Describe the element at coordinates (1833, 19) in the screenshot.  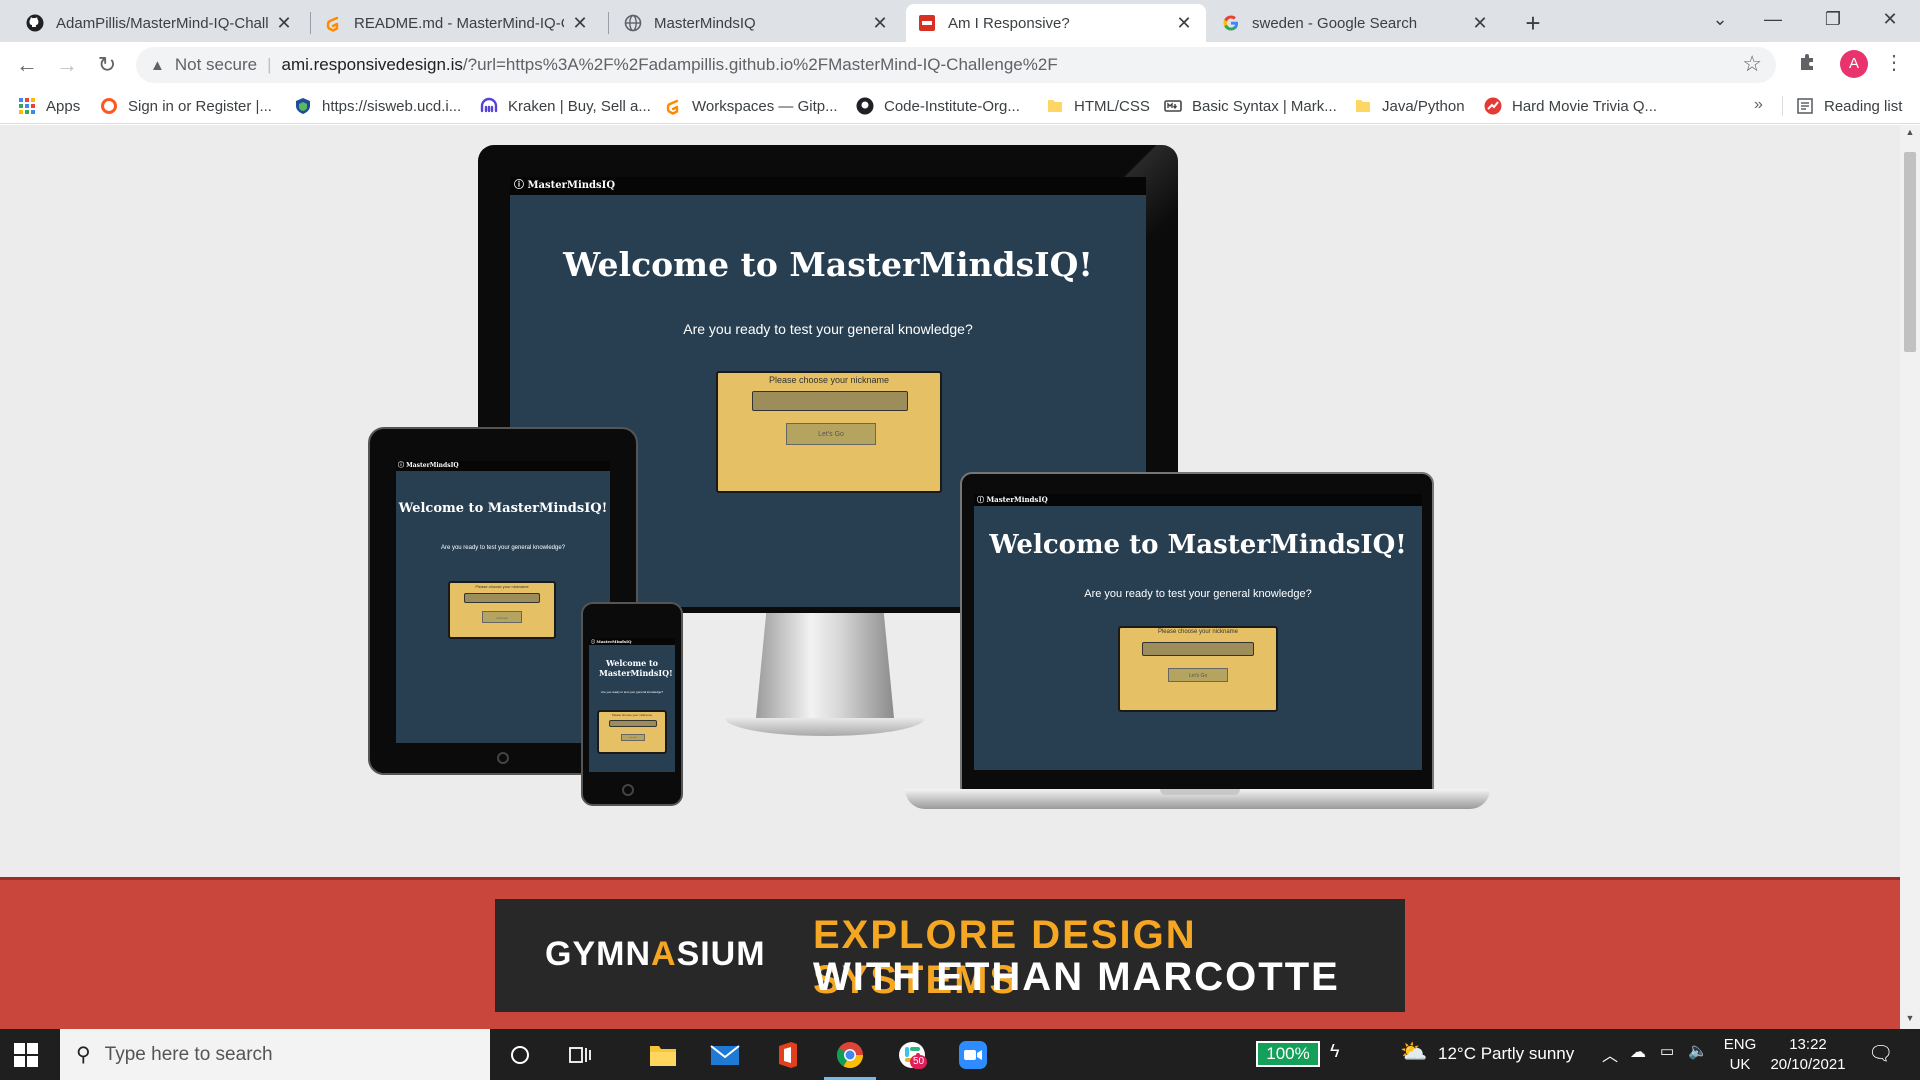
I see `restore-button: ❐` at that location.